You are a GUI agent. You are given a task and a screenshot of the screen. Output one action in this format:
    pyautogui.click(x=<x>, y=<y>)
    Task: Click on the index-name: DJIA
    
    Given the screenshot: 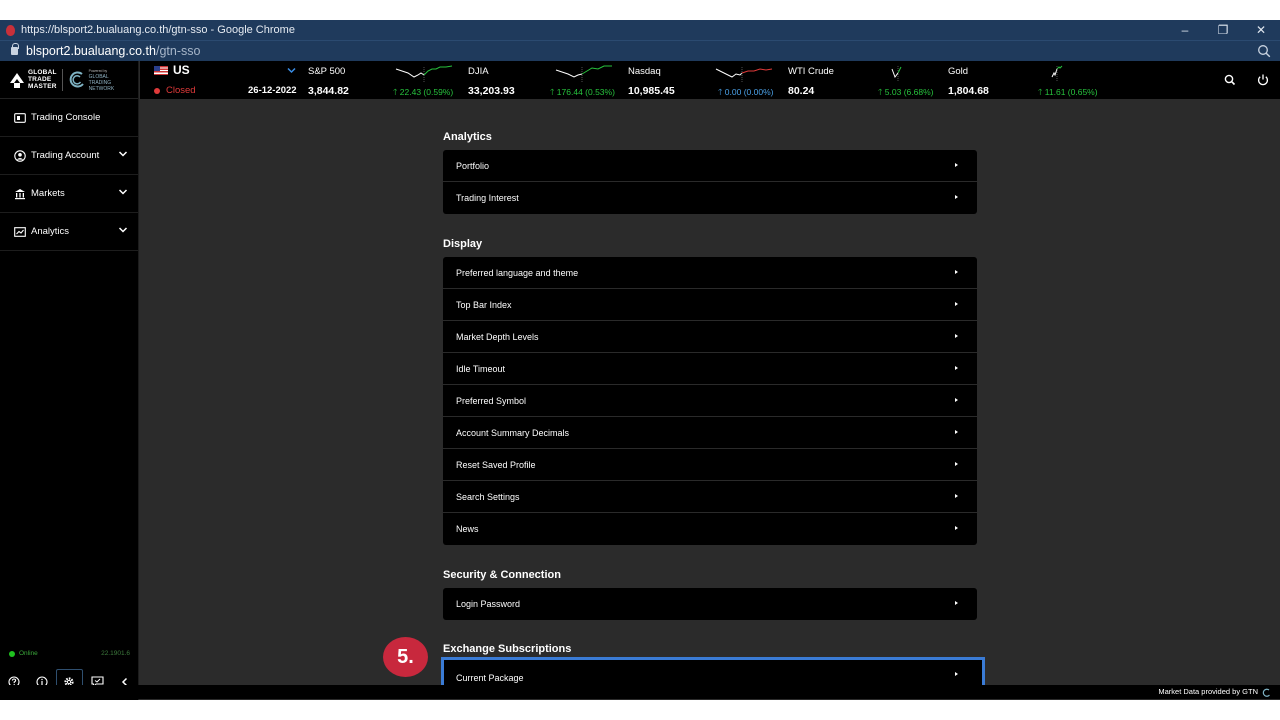 What is the action you would take?
    pyautogui.click(x=478, y=71)
    